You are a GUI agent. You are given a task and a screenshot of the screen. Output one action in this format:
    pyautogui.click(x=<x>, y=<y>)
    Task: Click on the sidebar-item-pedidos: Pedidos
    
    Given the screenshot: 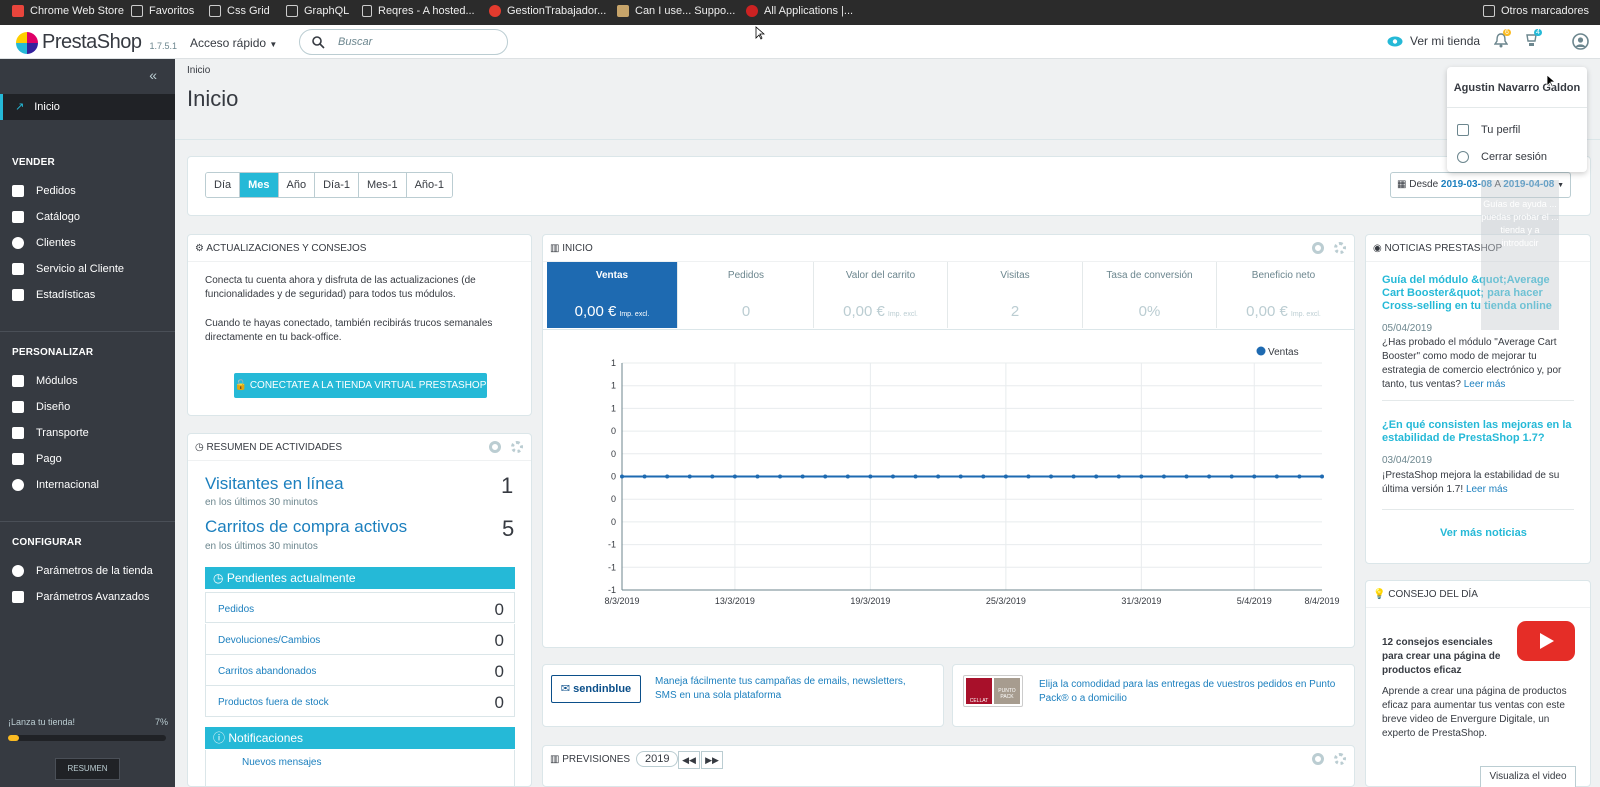 What is the action you would take?
    pyautogui.click(x=44, y=191)
    